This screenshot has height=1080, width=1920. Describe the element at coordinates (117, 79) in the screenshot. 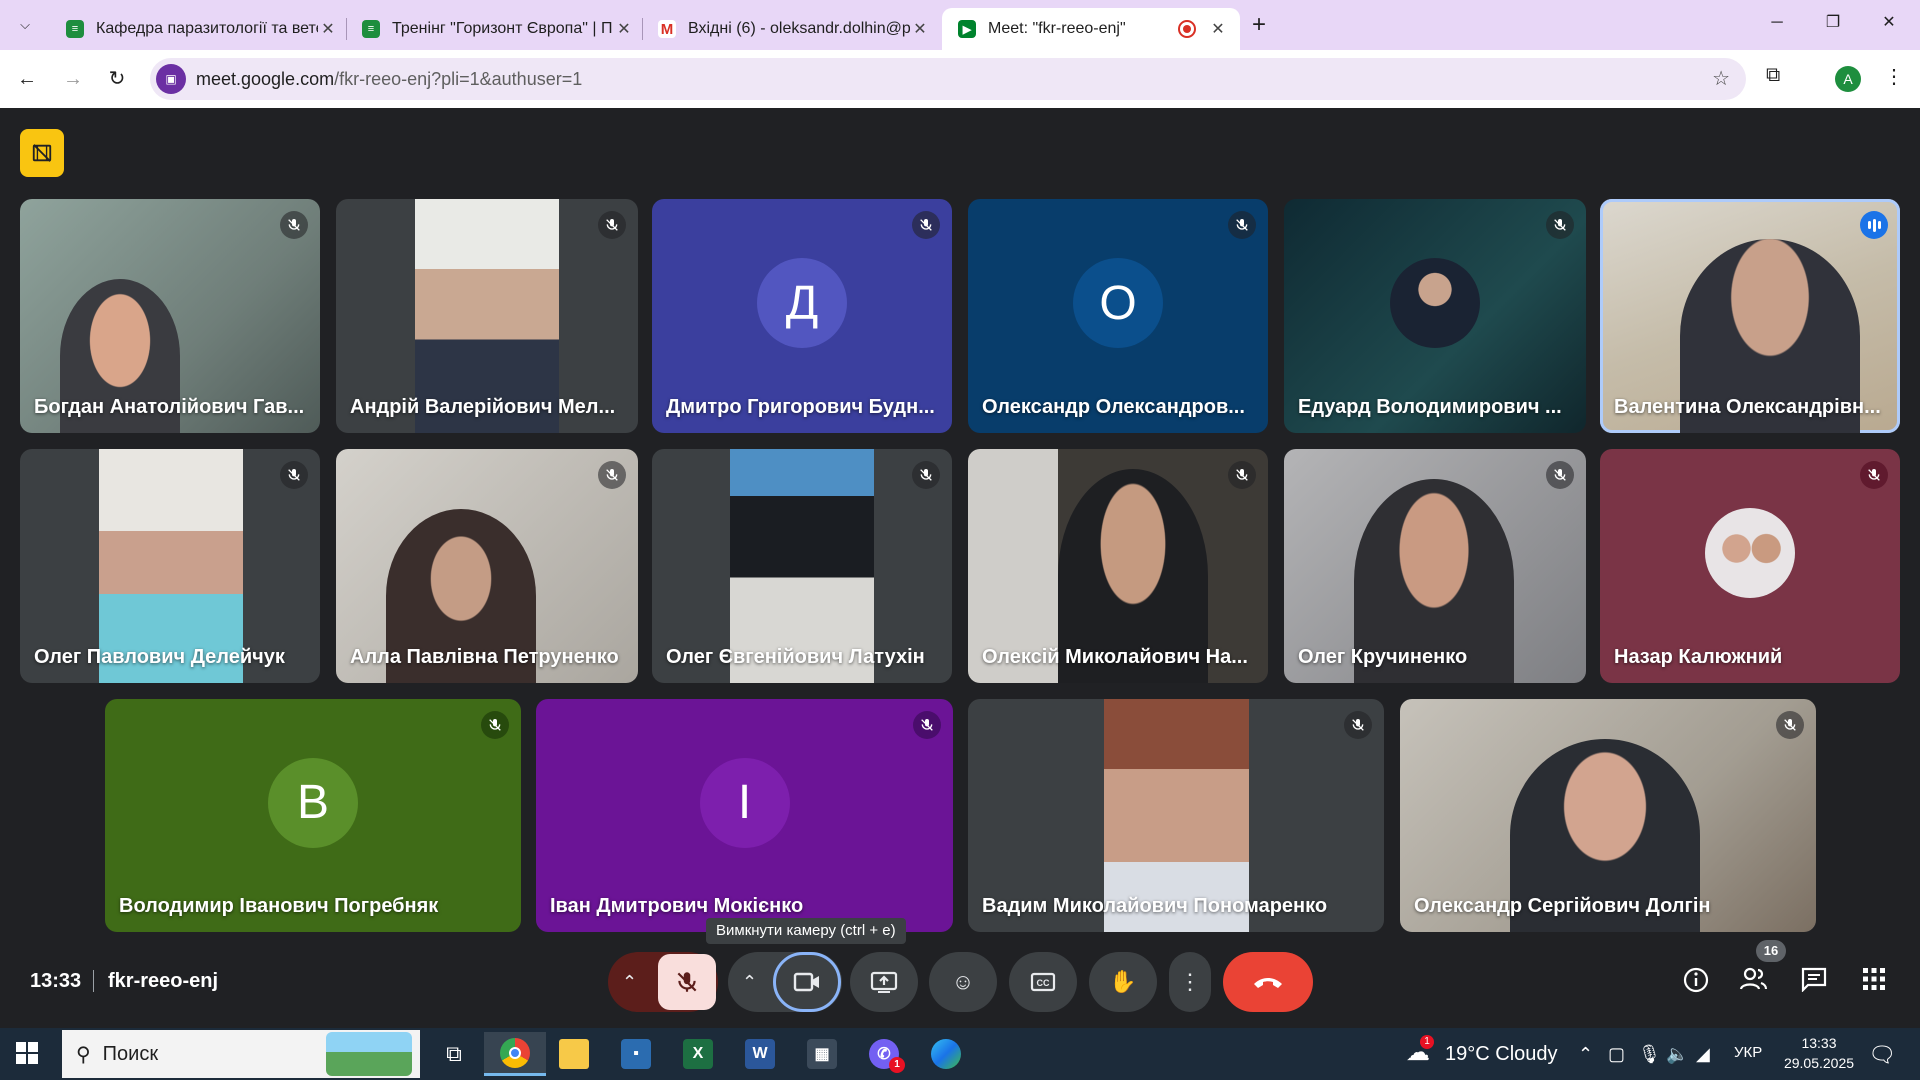

I see `reload-button: ↻` at that location.